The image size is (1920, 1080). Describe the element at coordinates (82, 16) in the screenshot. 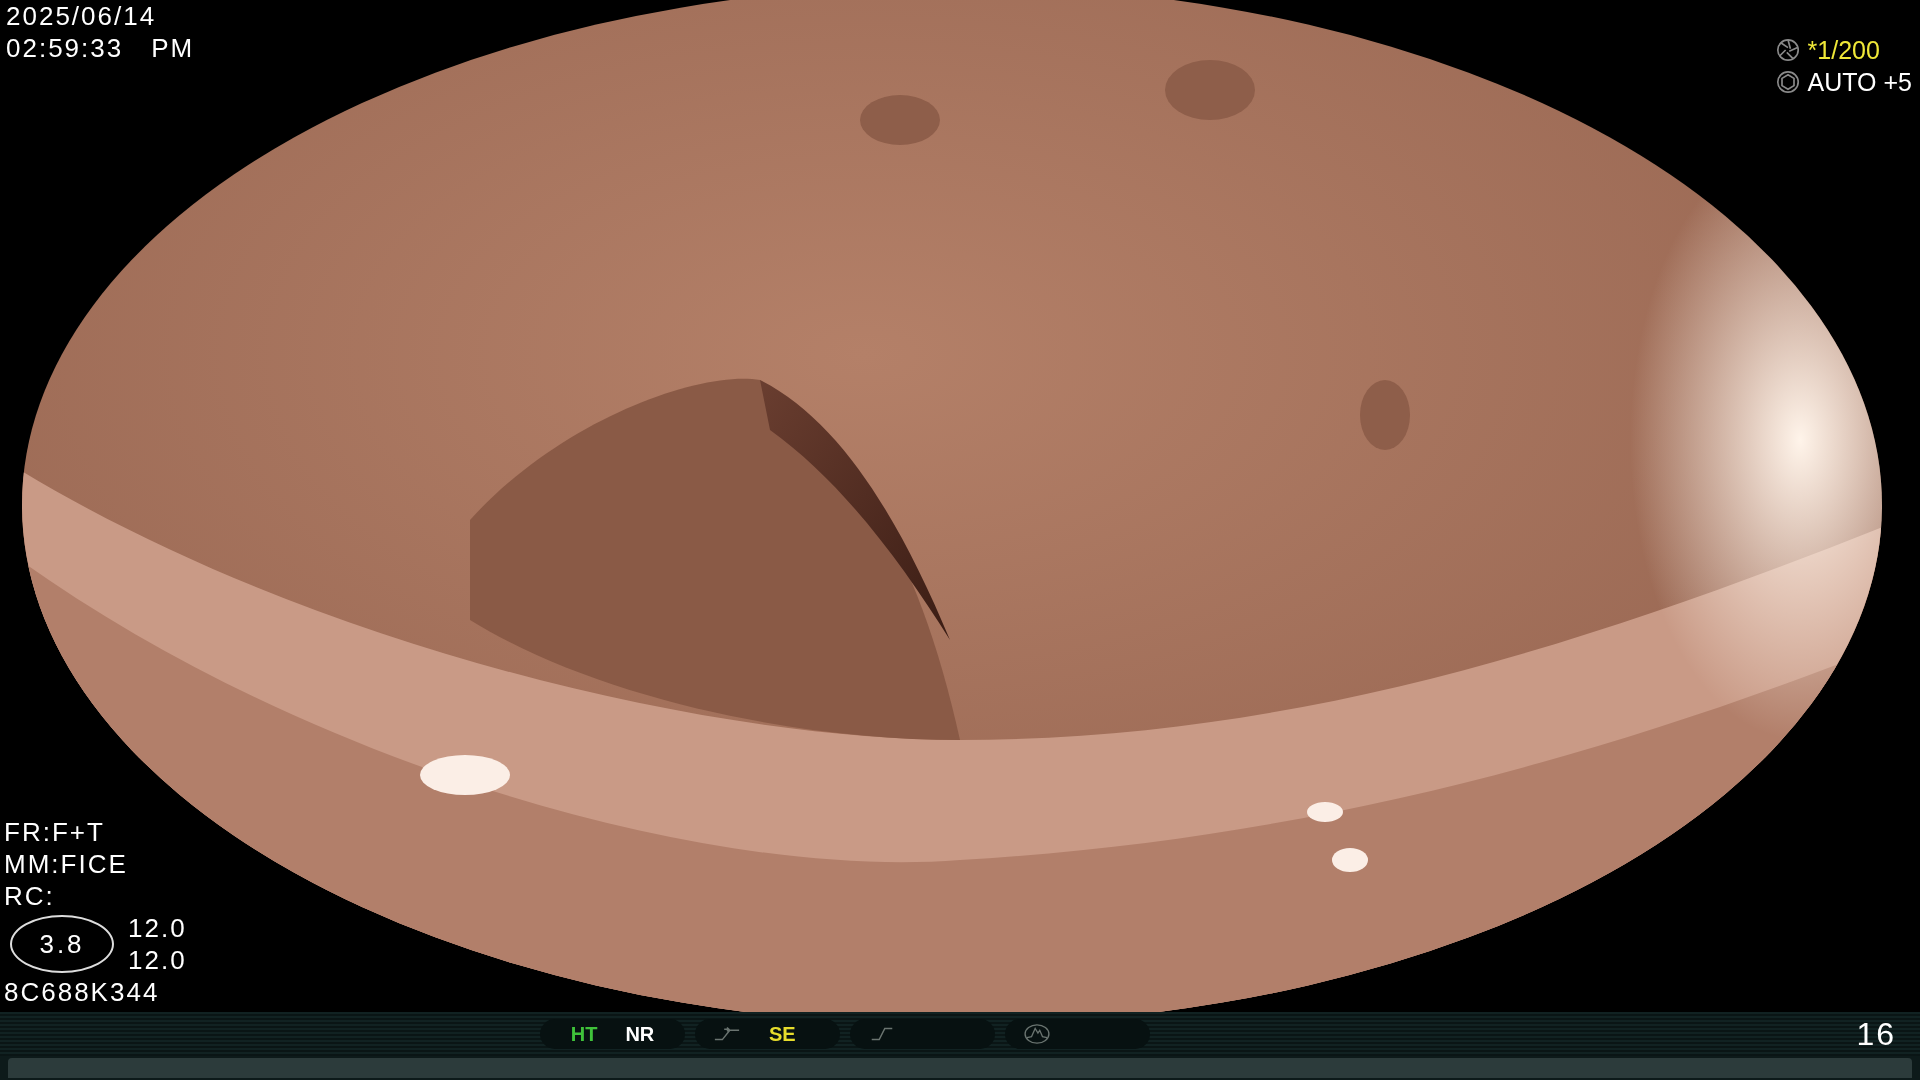

I see `date-text: 2025/06/14` at that location.